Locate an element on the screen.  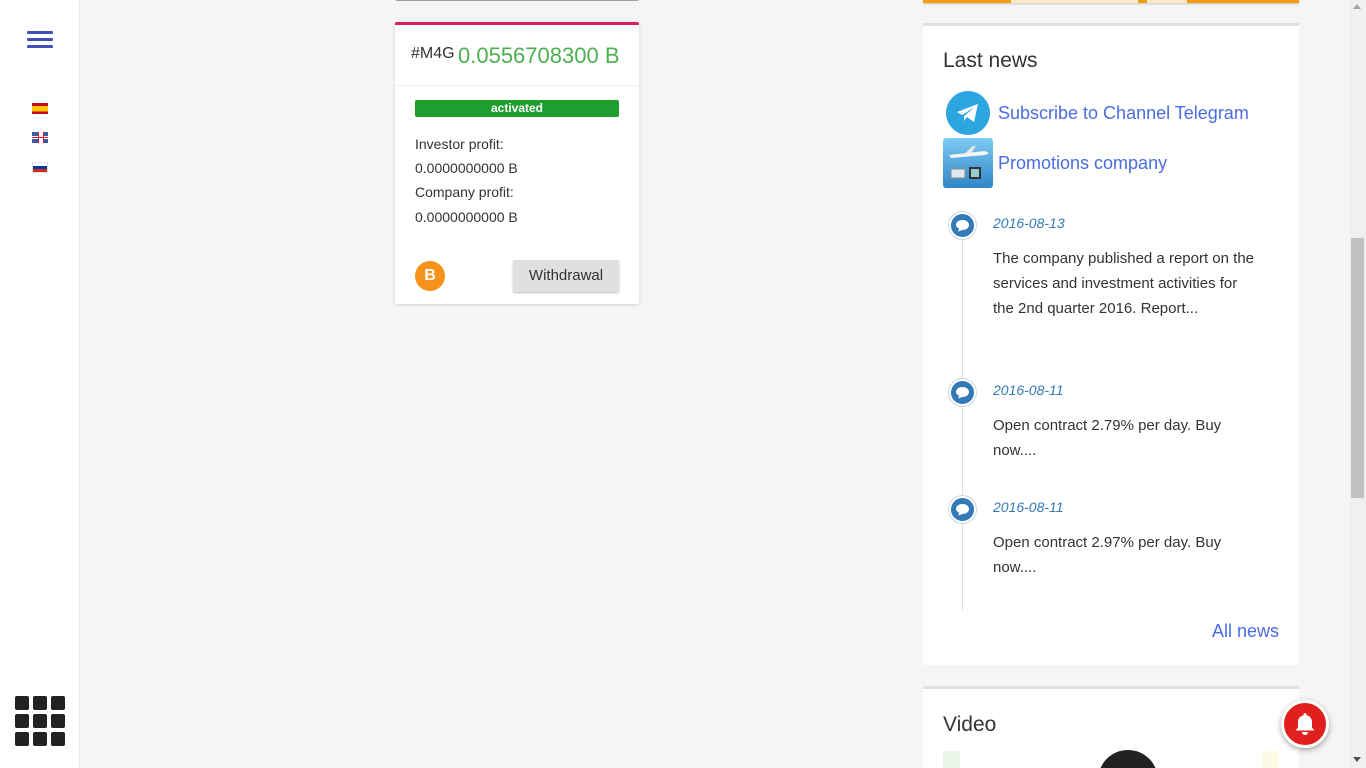
russian-flag-icon is located at coordinates (40, 167).